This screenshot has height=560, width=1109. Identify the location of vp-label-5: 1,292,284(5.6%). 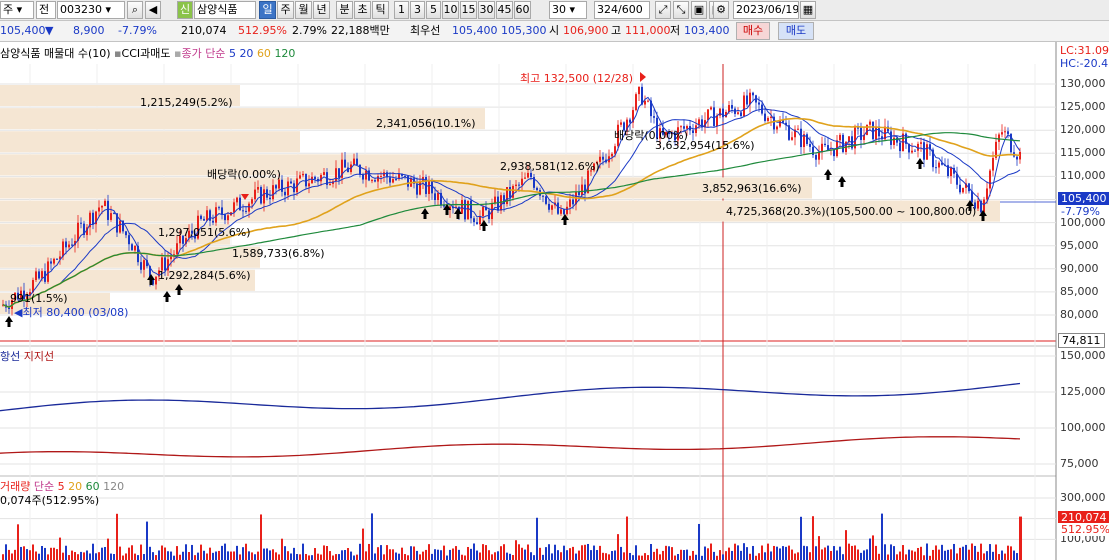
(204, 275).